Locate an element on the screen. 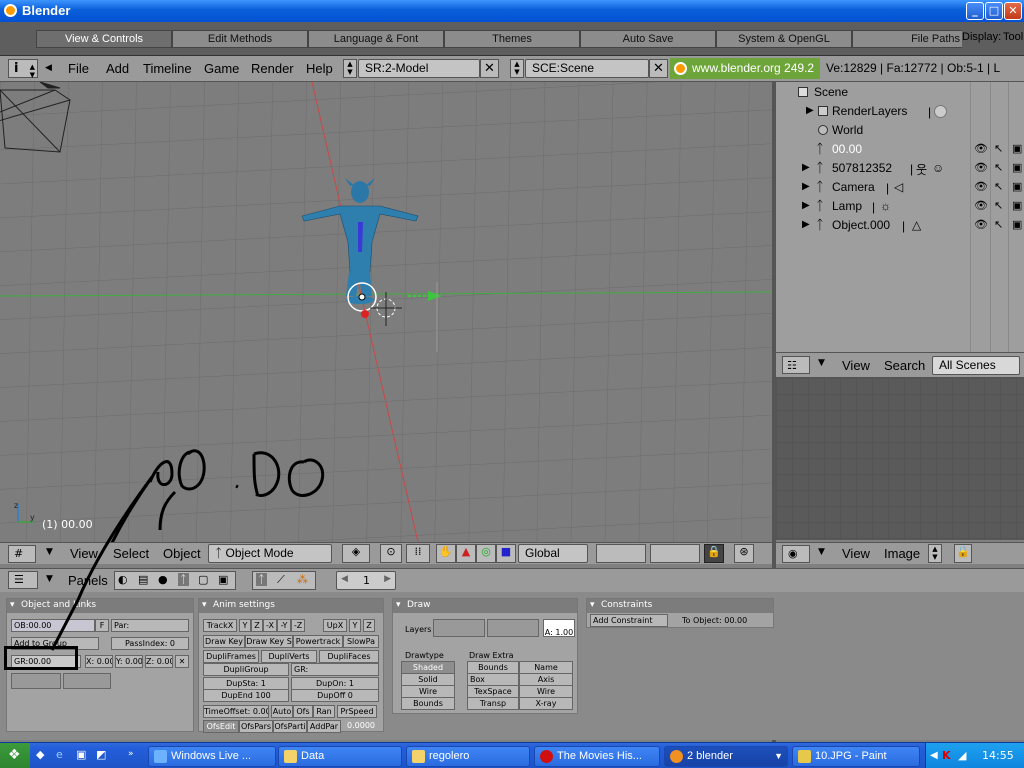 This screenshot has height=768, width=1024. transform-orientation-select: Global is located at coordinates (553, 553).